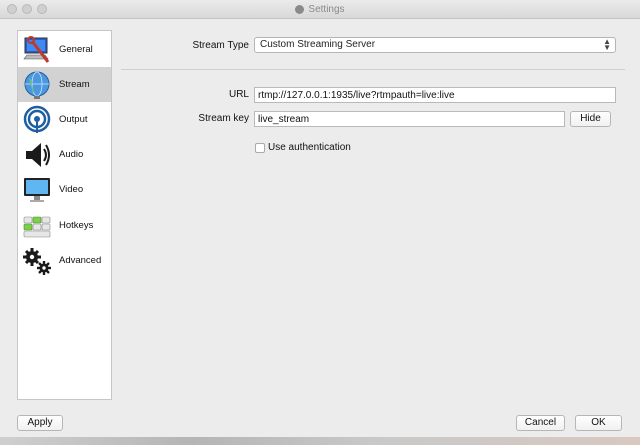  What do you see at coordinates (435, 95) in the screenshot?
I see `url-input` at bounding box center [435, 95].